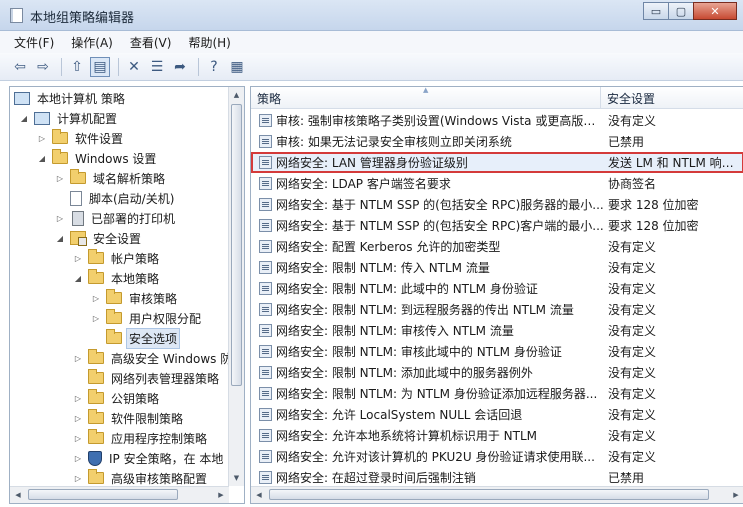  Describe the element at coordinates (159, 438) in the screenshot. I see `tree-item-label: 应用程序控制策略` at that location.